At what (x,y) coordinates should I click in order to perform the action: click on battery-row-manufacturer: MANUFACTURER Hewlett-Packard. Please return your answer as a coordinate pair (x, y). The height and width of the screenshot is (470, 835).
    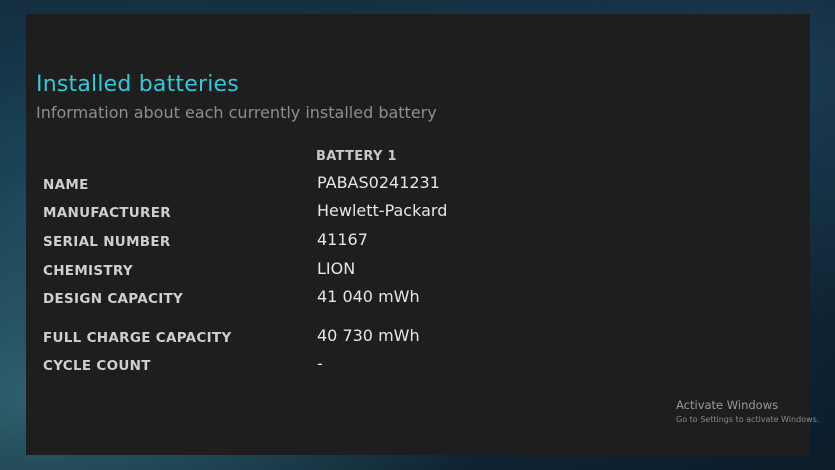
    Looking at the image, I should click on (418, 212).